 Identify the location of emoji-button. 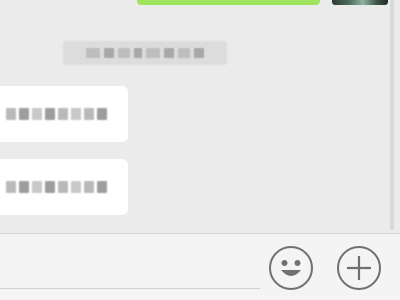
(291, 268).